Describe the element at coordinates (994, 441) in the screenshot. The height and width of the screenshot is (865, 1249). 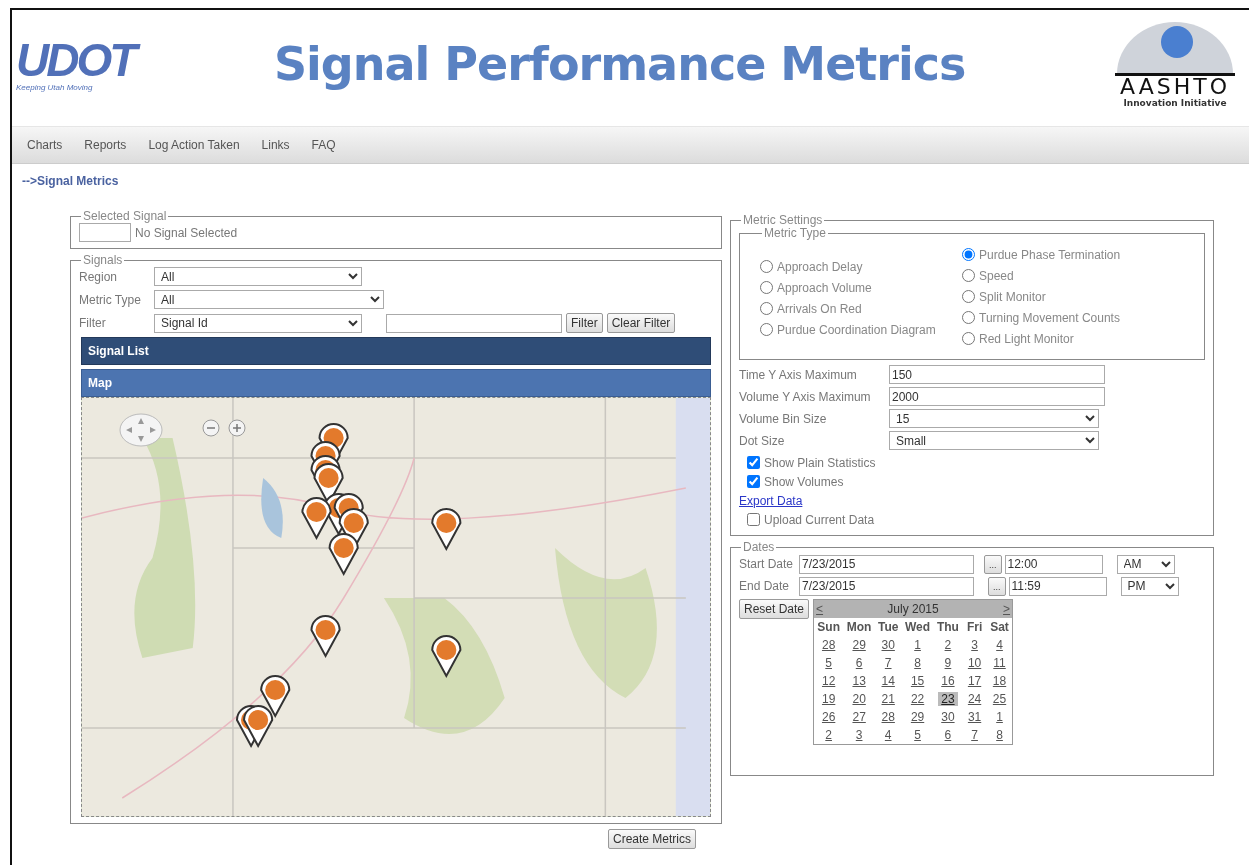
I see `dropdown: Small` at that location.